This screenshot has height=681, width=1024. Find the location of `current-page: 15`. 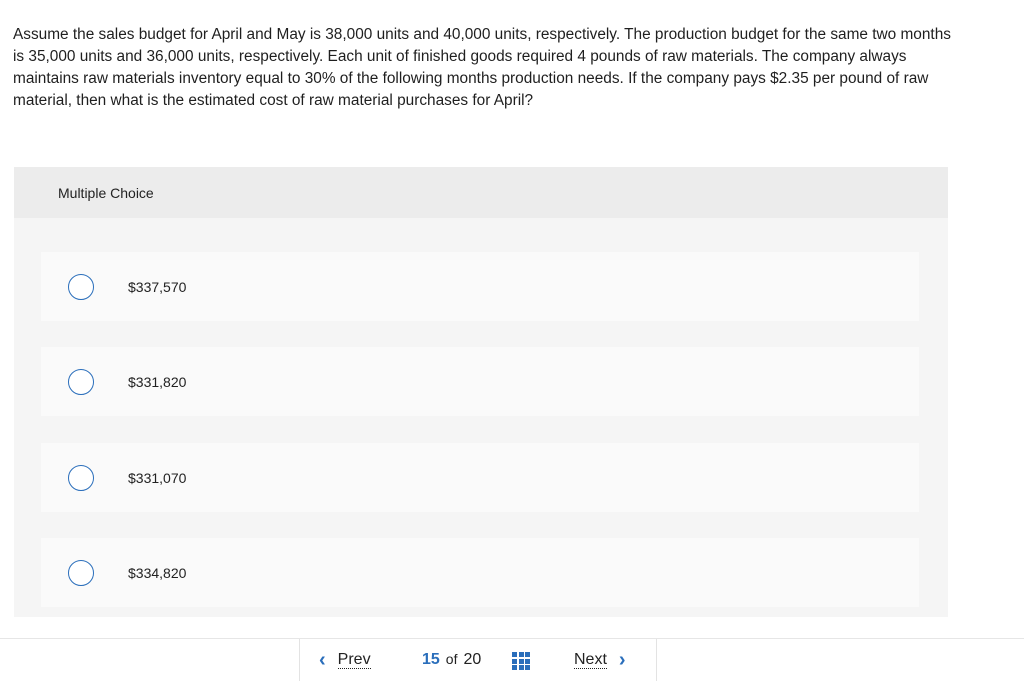

current-page: 15 is located at coordinates (431, 659).